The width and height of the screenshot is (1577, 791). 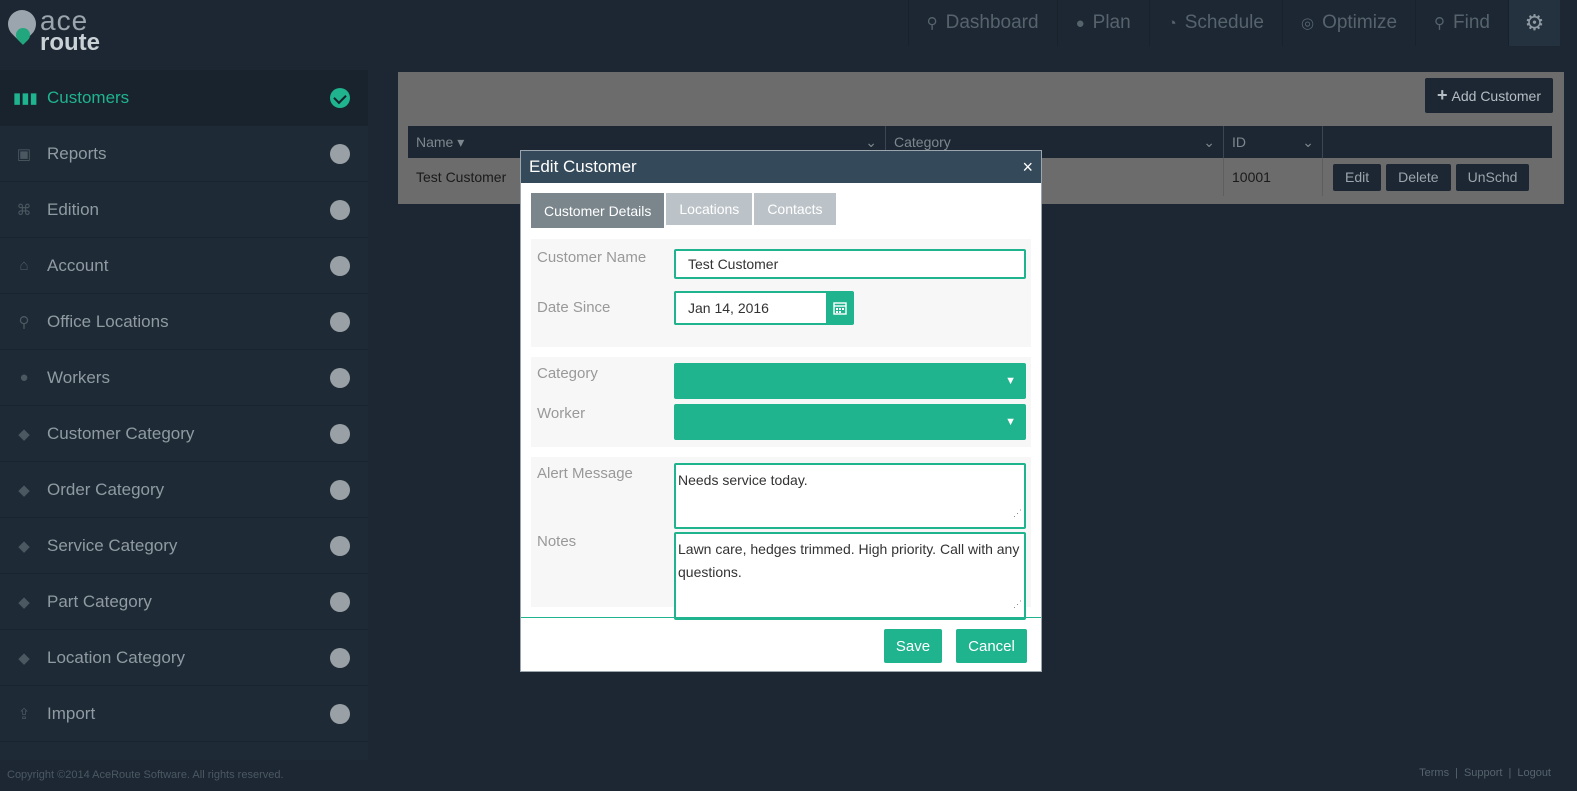 What do you see at coordinates (585, 473) in the screenshot?
I see `alert-message-label: Alert Message` at bounding box center [585, 473].